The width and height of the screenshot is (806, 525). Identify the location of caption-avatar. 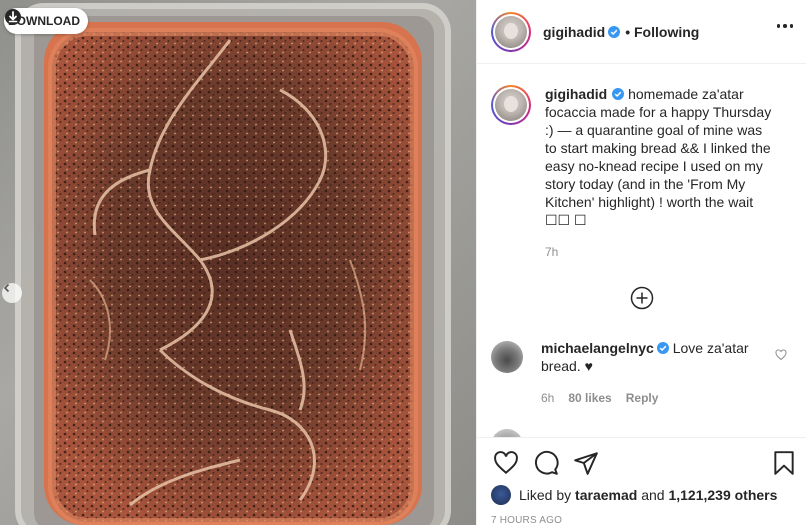
(511, 105).